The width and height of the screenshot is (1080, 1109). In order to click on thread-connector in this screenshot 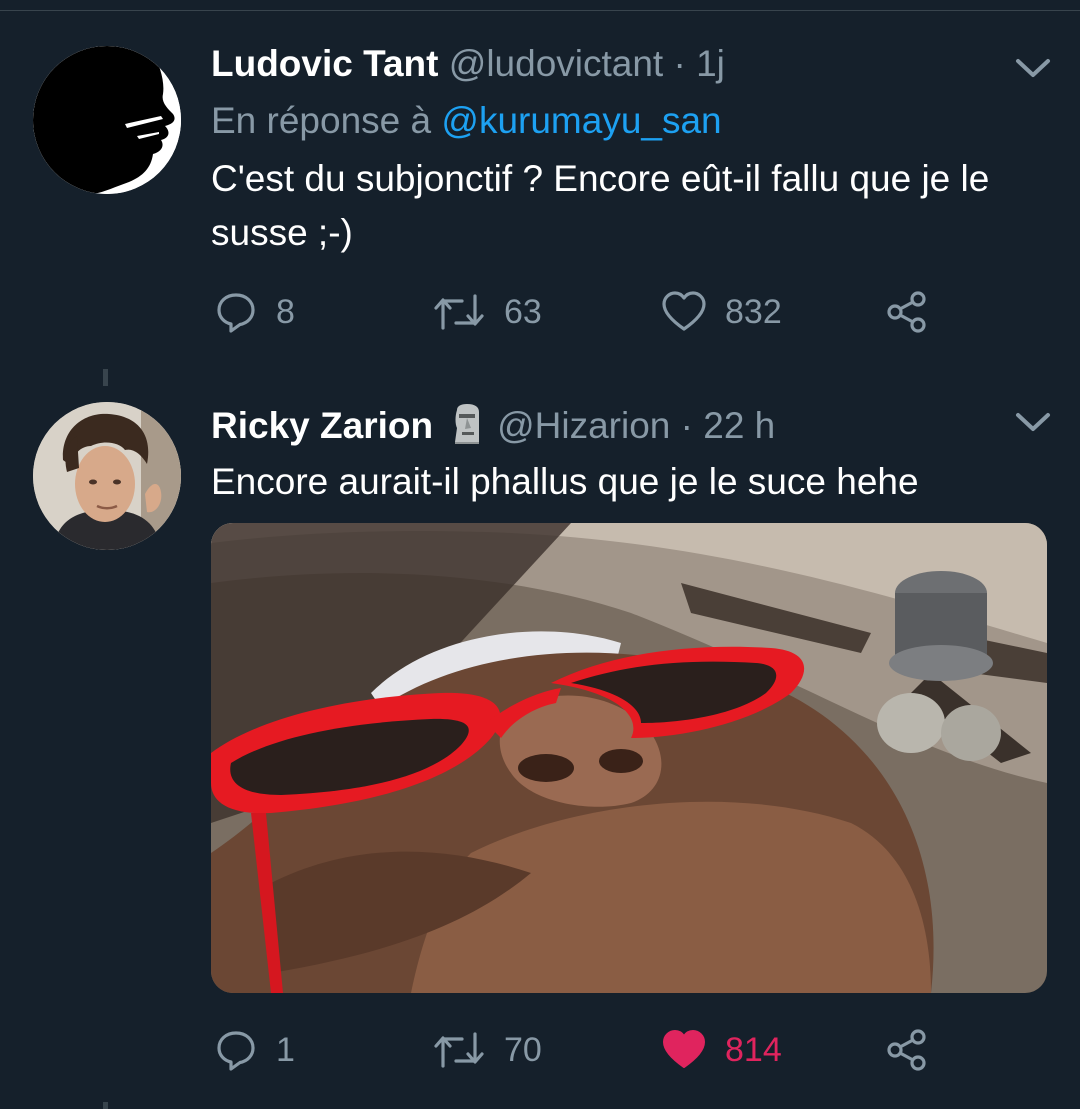, I will do `click(105, 1105)`.